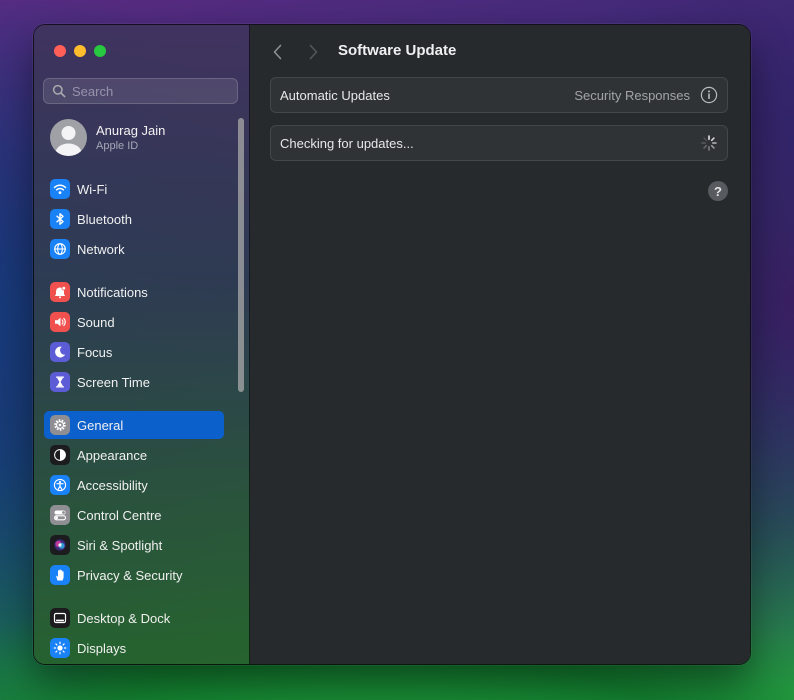 The height and width of the screenshot is (700, 794). I want to click on sidebar-item-label: Bluetooth, so click(104, 219).